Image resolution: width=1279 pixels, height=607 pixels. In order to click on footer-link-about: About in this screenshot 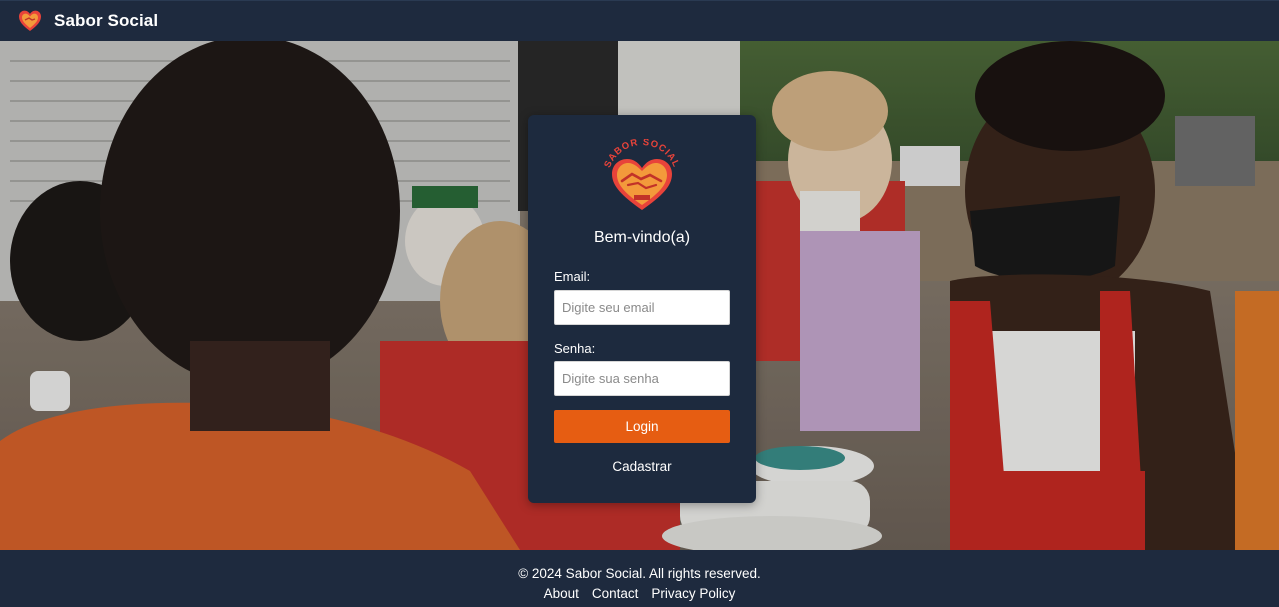, I will do `click(561, 593)`.